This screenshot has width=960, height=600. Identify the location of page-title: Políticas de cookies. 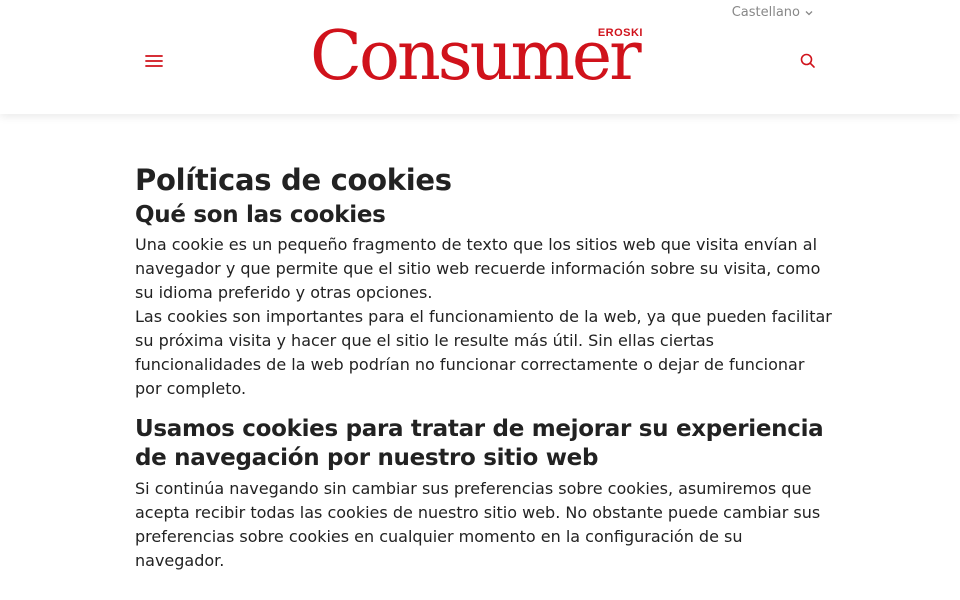
(293, 180).